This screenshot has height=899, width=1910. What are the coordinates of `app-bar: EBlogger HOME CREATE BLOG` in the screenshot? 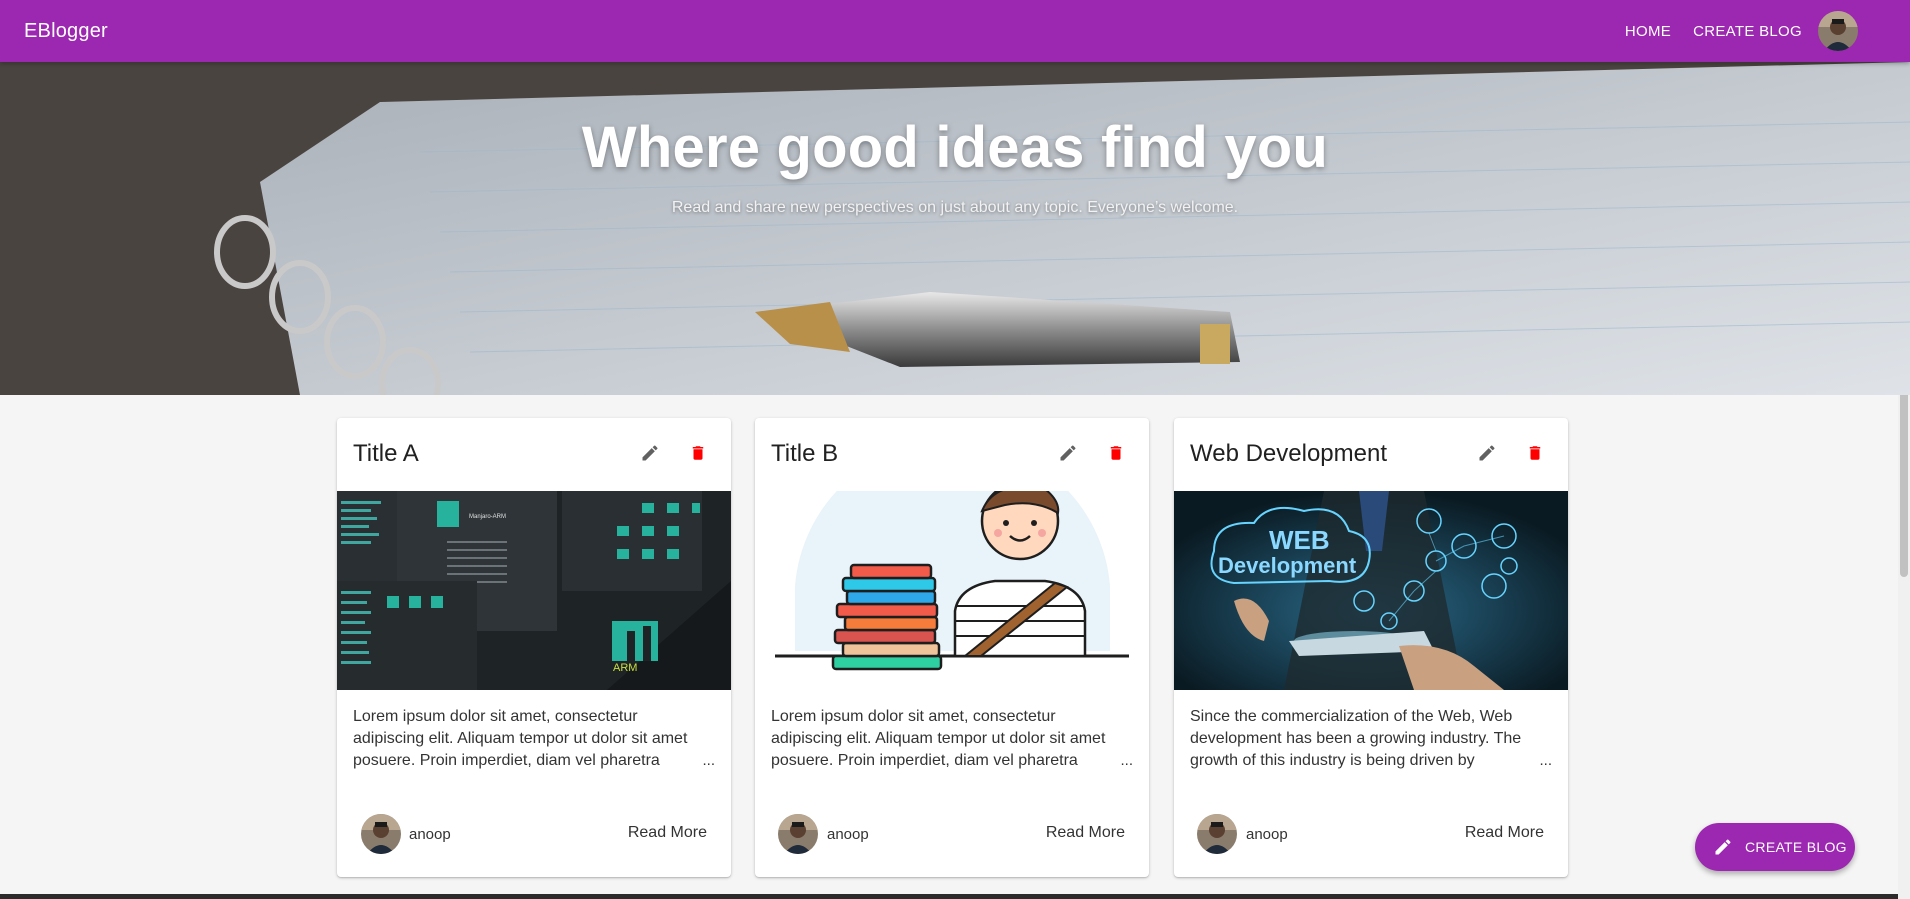 It's located at (955, 31).